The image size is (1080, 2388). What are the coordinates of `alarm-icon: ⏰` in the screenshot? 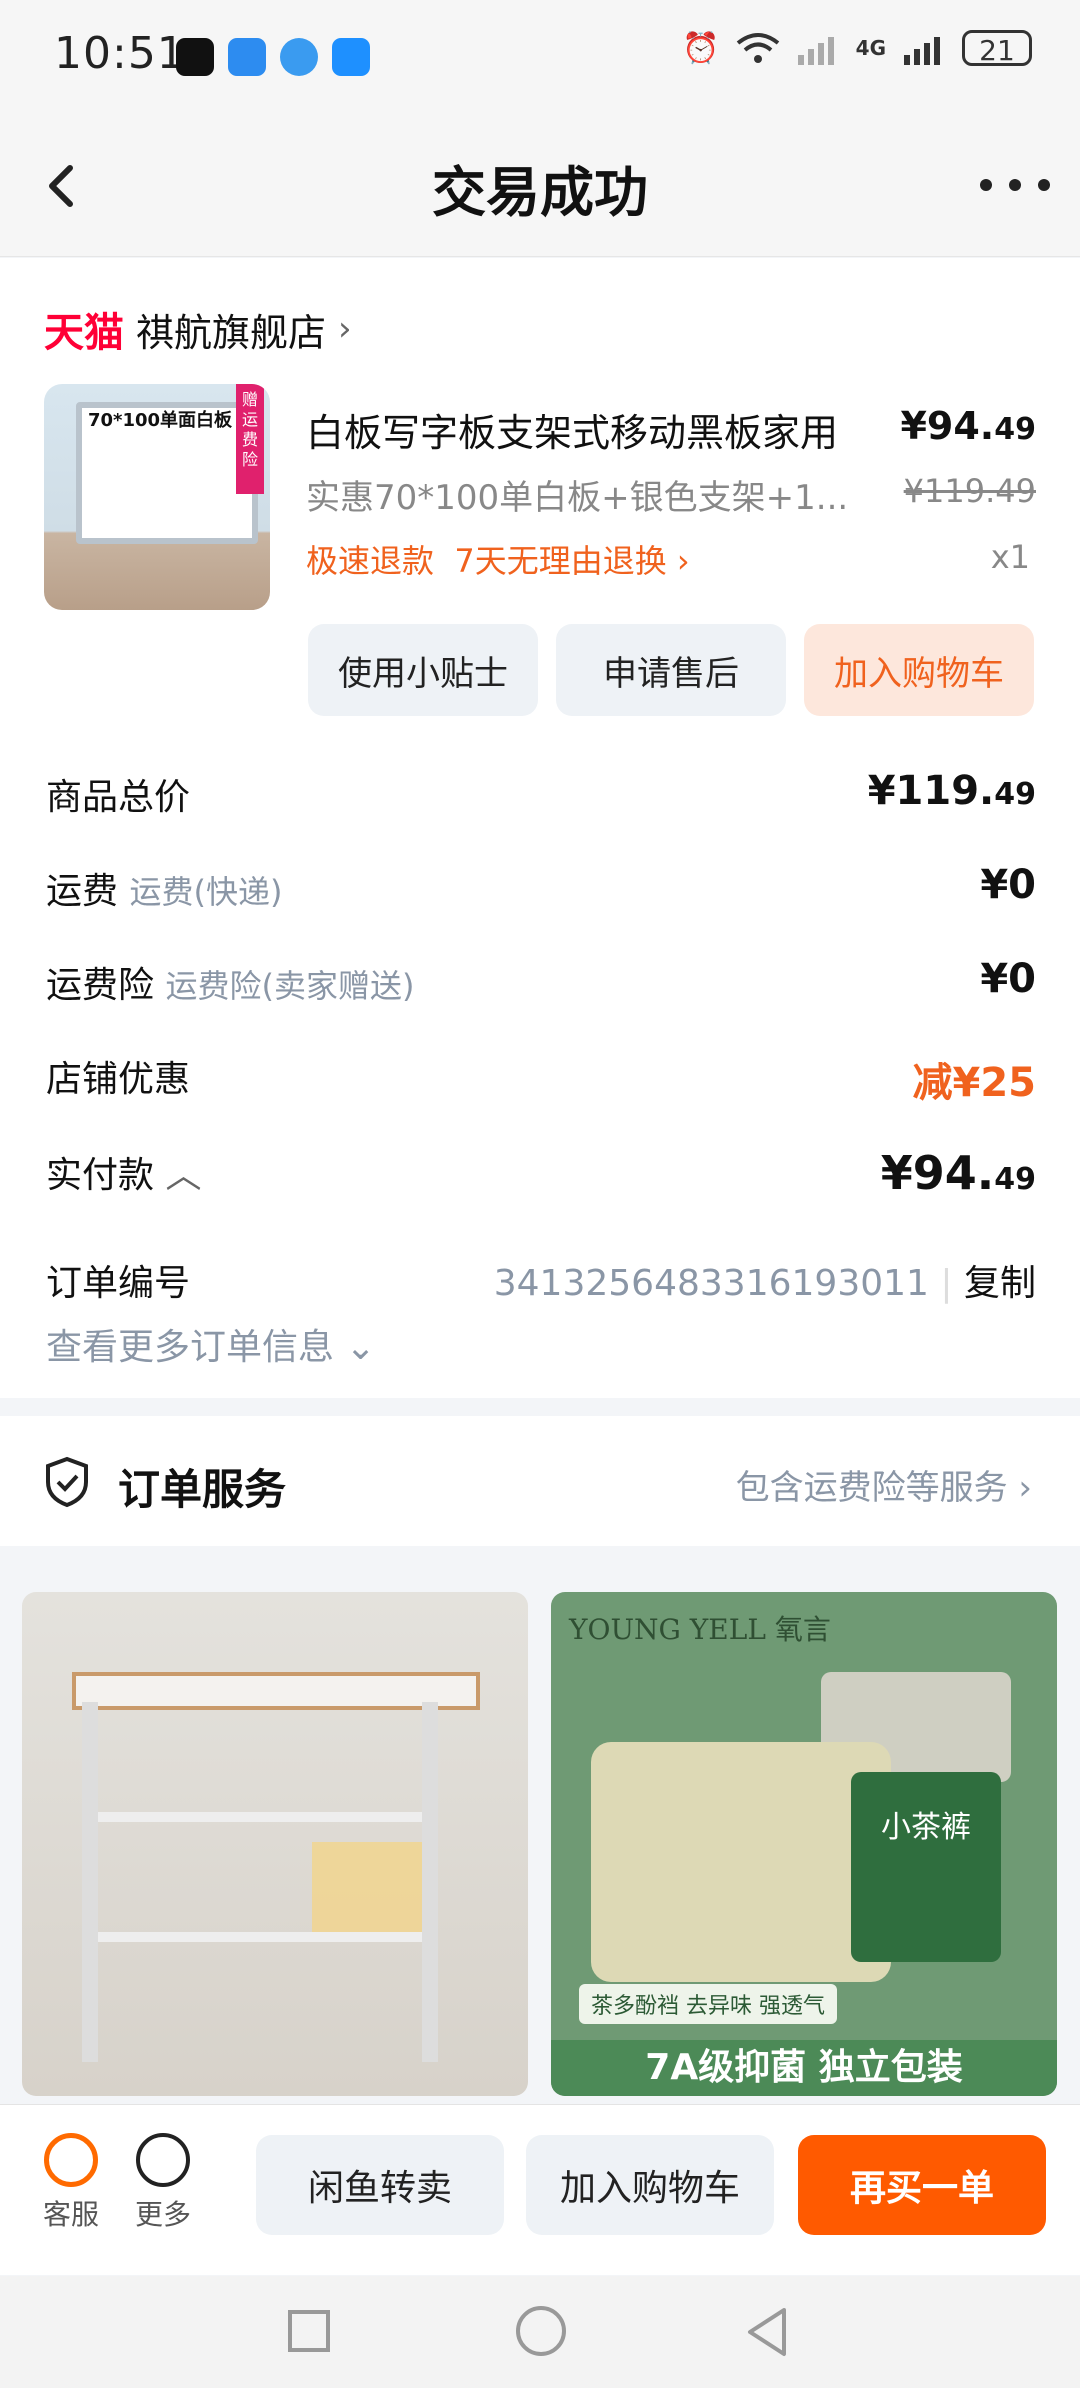 It's located at (701, 48).